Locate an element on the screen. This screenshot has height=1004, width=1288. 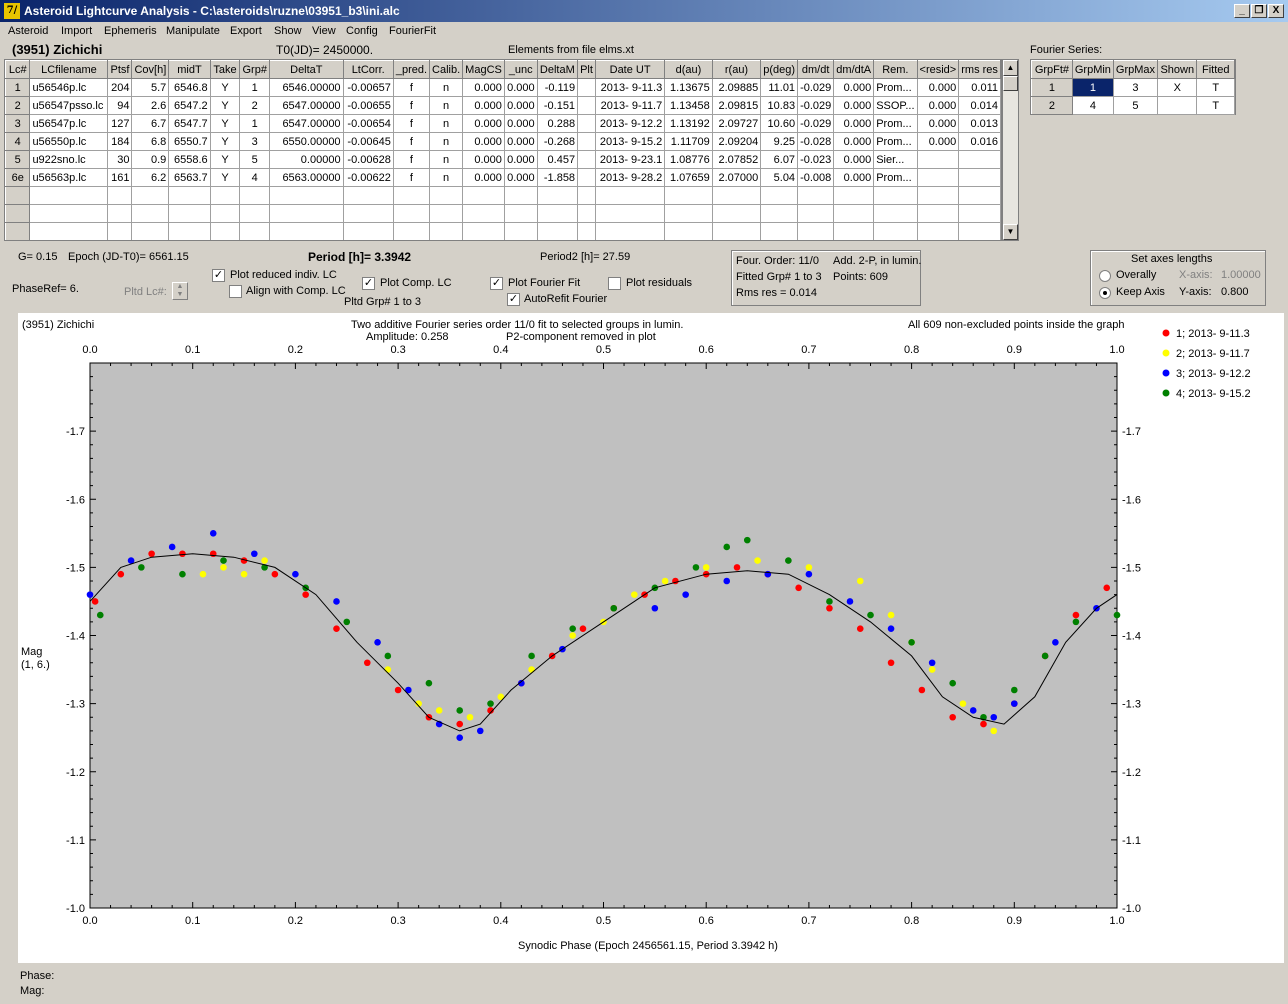
scroll-down-arrow-icon: ▼ is located at coordinates (1010, 232).